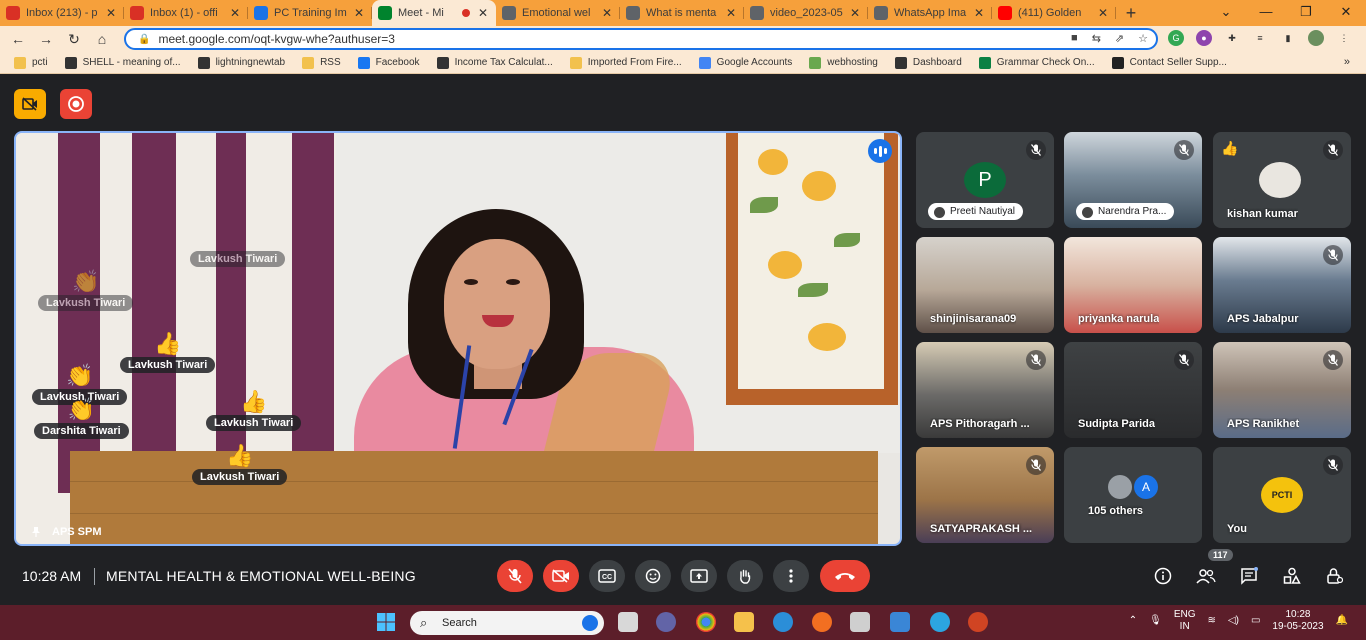 This screenshot has width=1366, height=640. I want to click on file-explorer-icon, so click(744, 622).